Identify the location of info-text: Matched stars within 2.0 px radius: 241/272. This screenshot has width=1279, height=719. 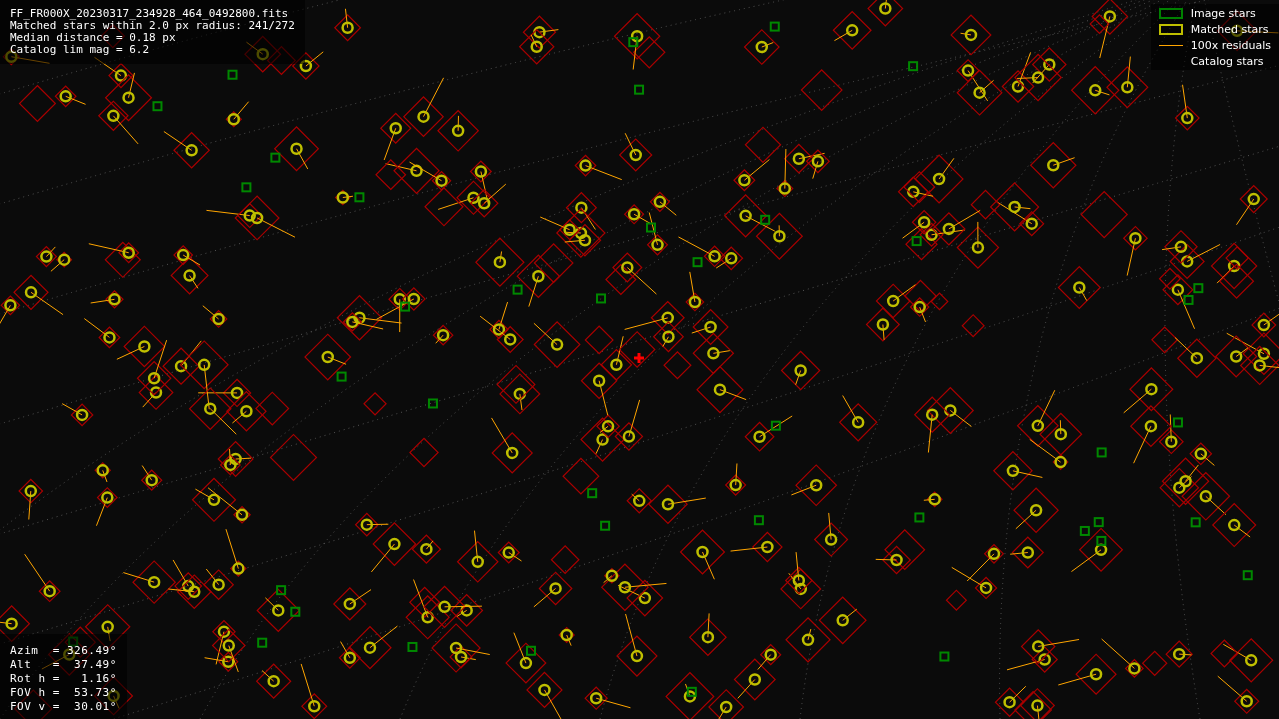
(152, 26).